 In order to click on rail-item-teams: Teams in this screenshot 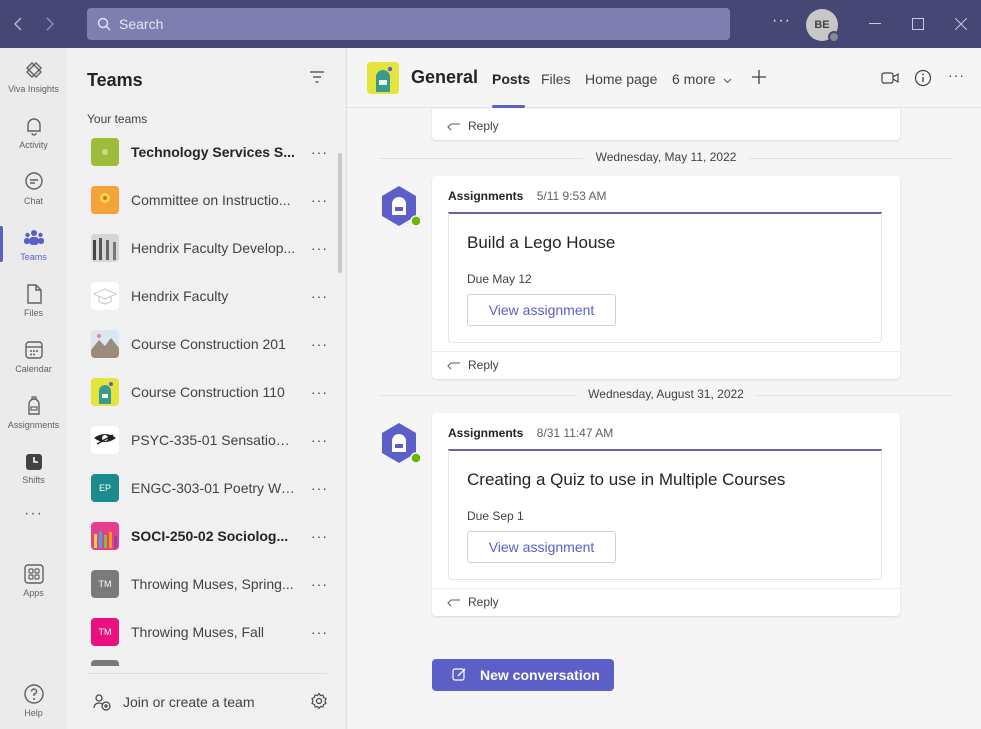, I will do `click(33, 244)`.